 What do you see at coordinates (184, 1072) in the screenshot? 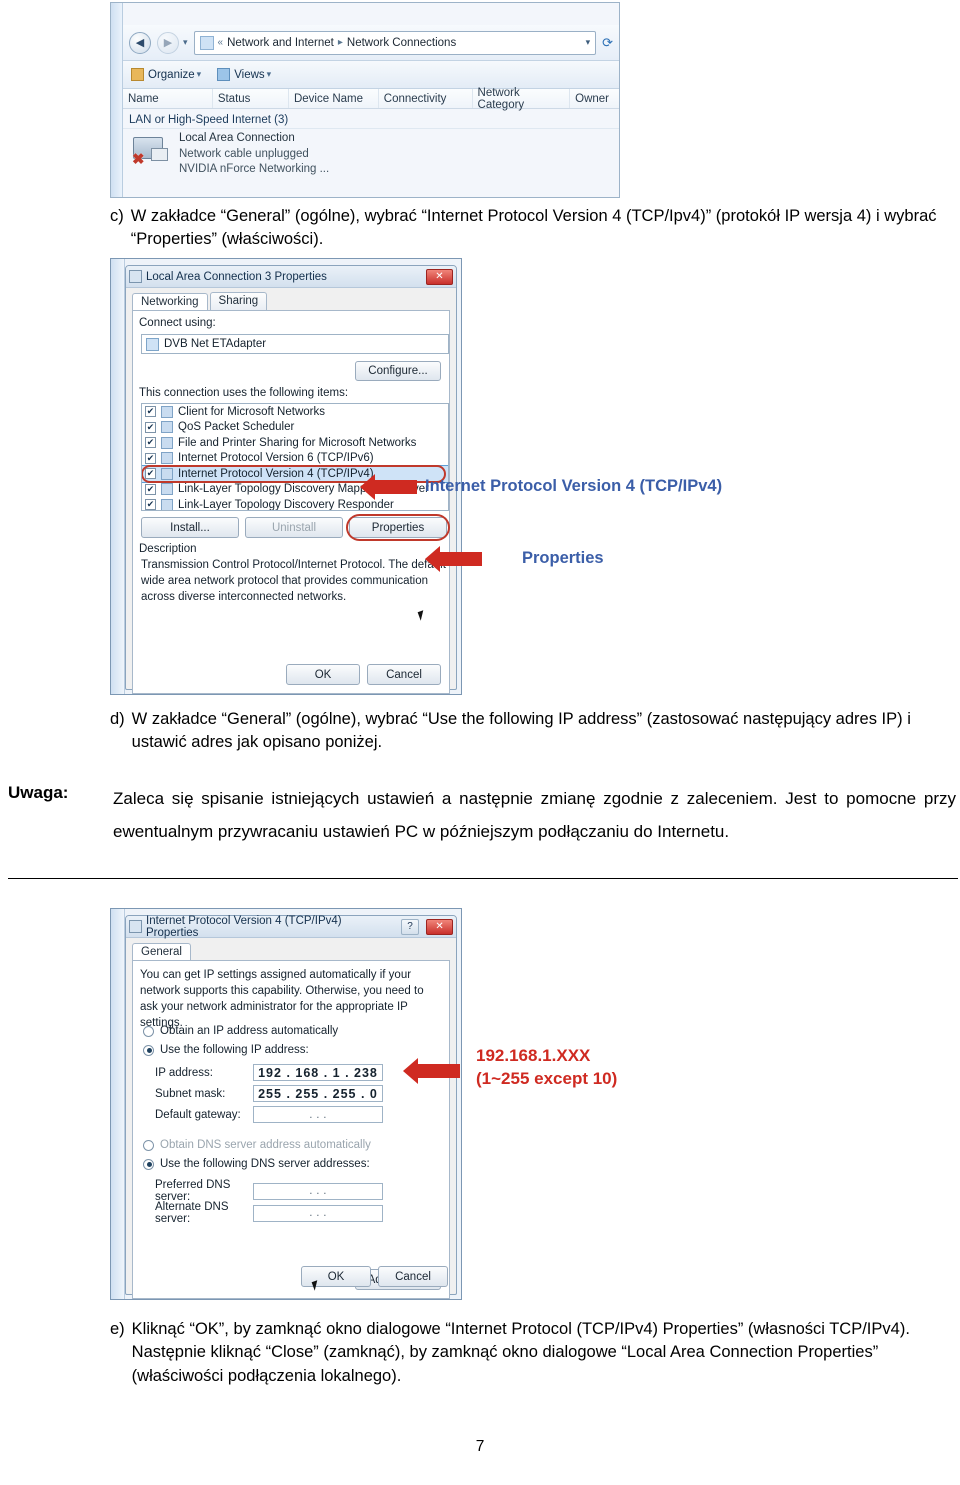
I see `ip-address-label: IP address:` at bounding box center [184, 1072].